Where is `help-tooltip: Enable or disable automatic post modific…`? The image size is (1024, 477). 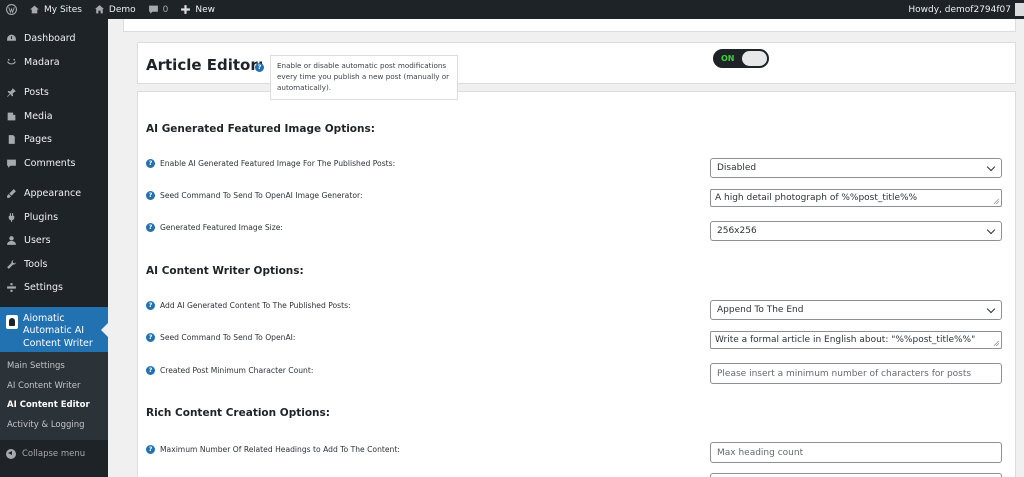
help-tooltip: Enable or disable automatic post modific… is located at coordinates (364, 77).